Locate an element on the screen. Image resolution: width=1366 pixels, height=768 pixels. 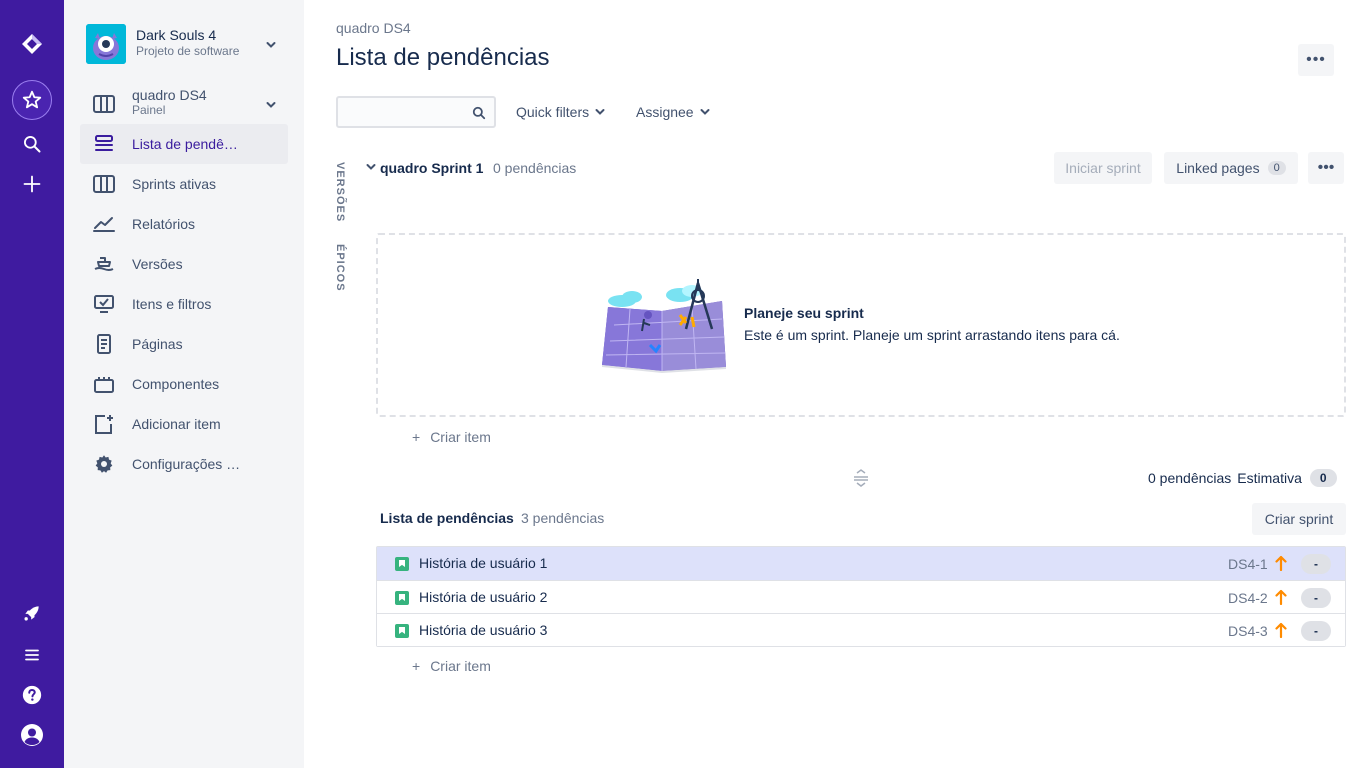
board-switcher: quadro DS4 Painel is located at coordinates (184, 104).